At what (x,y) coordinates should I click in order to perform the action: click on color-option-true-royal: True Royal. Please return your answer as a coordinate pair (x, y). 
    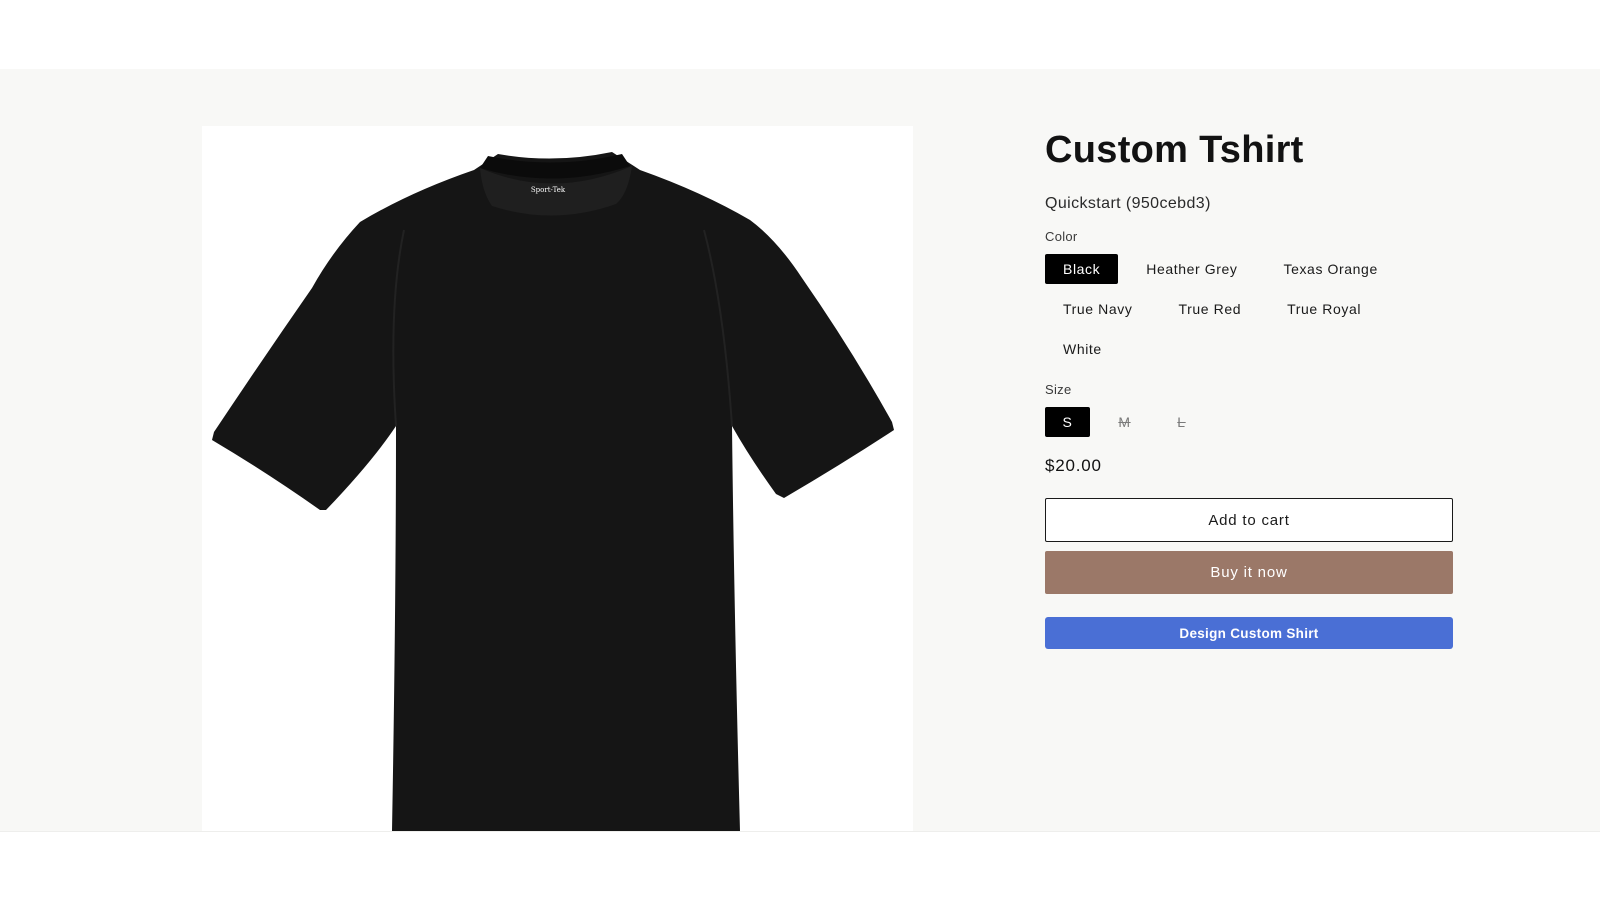
    Looking at the image, I should click on (1324, 309).